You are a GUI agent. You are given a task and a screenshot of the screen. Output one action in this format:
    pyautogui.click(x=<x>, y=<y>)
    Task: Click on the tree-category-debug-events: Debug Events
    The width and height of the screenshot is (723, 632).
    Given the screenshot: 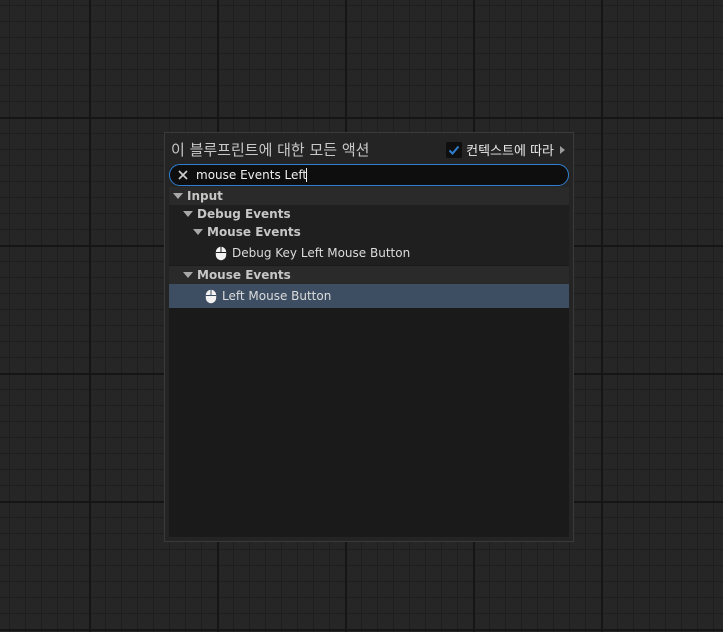 What is the action you would take?
    pyautogui.click(x=369, y=214)
    